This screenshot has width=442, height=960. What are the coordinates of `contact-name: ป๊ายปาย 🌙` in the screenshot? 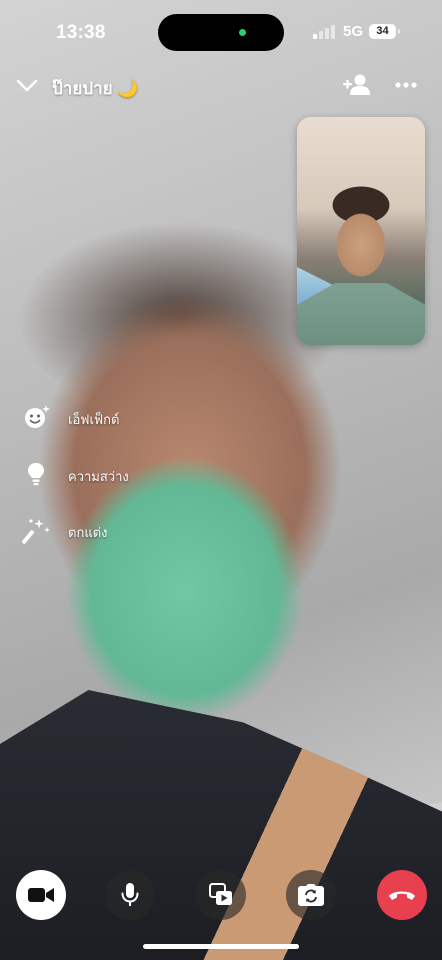 It's located at (95, 88).